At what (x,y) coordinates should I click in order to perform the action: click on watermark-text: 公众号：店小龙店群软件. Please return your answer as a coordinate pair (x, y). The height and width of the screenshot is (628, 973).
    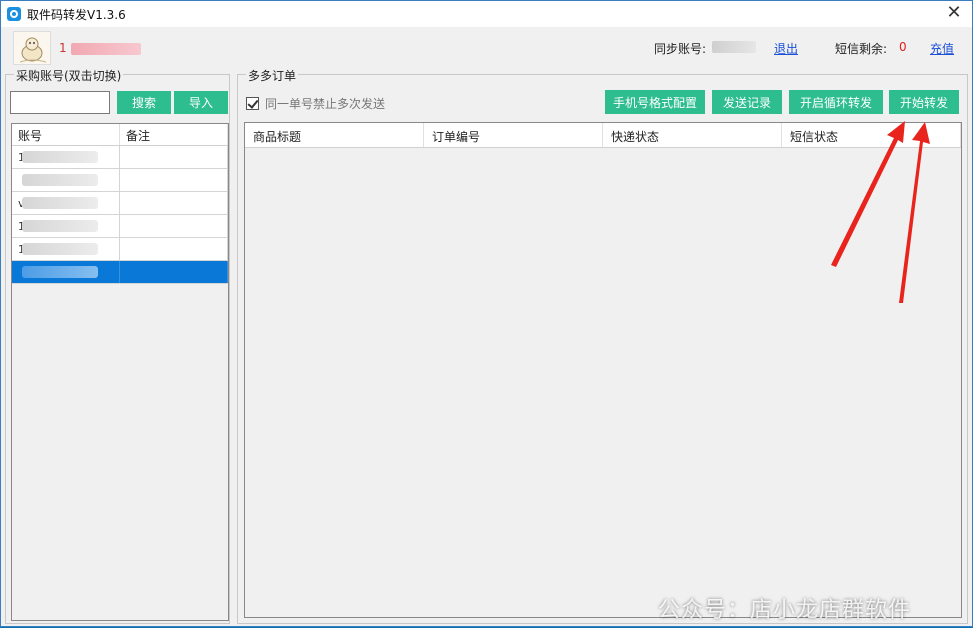
    Looking at the image, I should click on (785, 610).